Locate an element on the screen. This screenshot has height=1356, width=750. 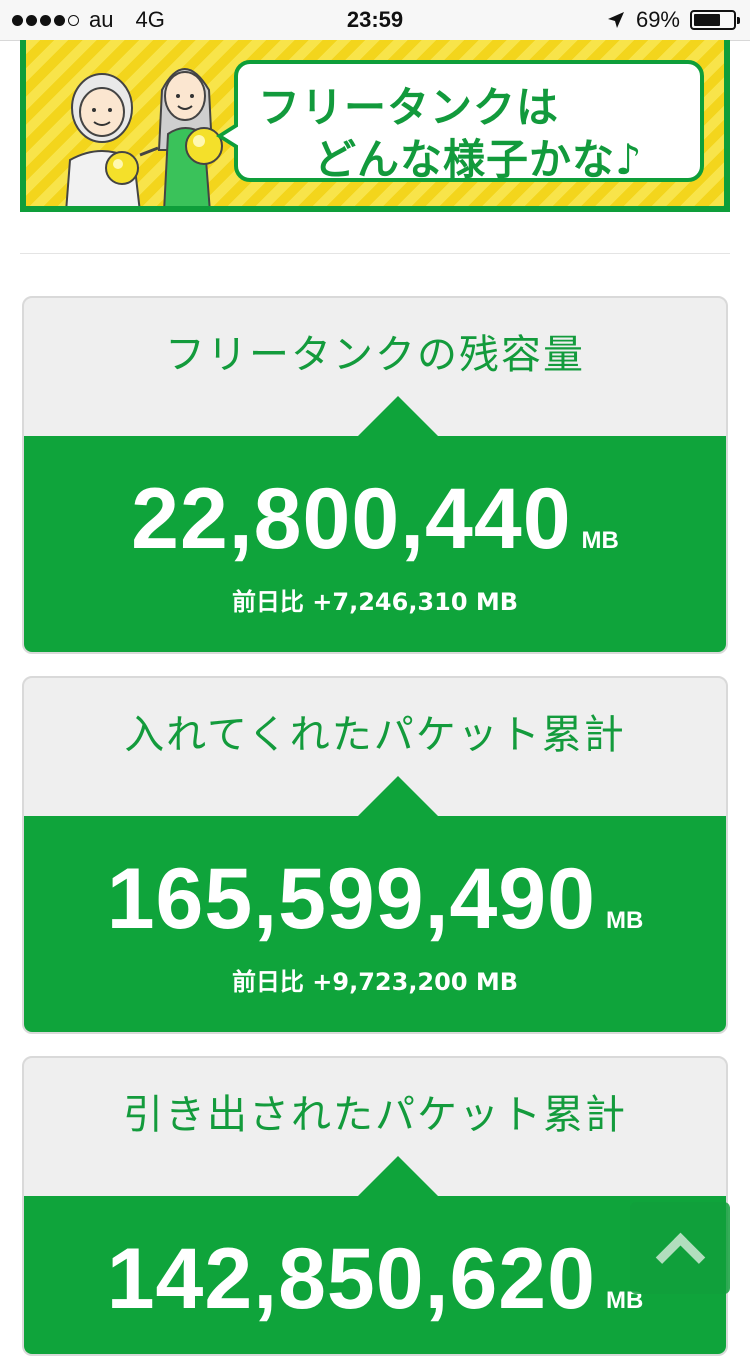
stat-value: 22,800,440 is located at coordinates (351, 519).